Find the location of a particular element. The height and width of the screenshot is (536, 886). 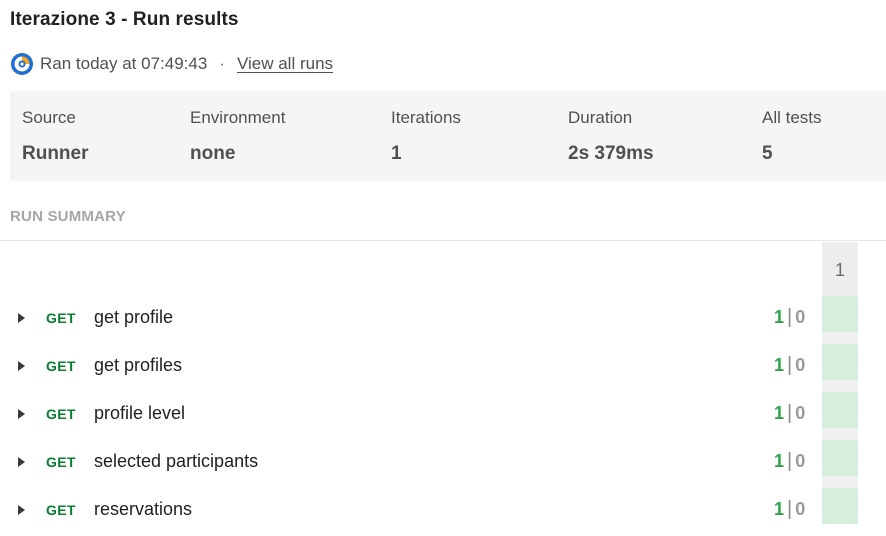

divider is located at coordinates (443, 240).